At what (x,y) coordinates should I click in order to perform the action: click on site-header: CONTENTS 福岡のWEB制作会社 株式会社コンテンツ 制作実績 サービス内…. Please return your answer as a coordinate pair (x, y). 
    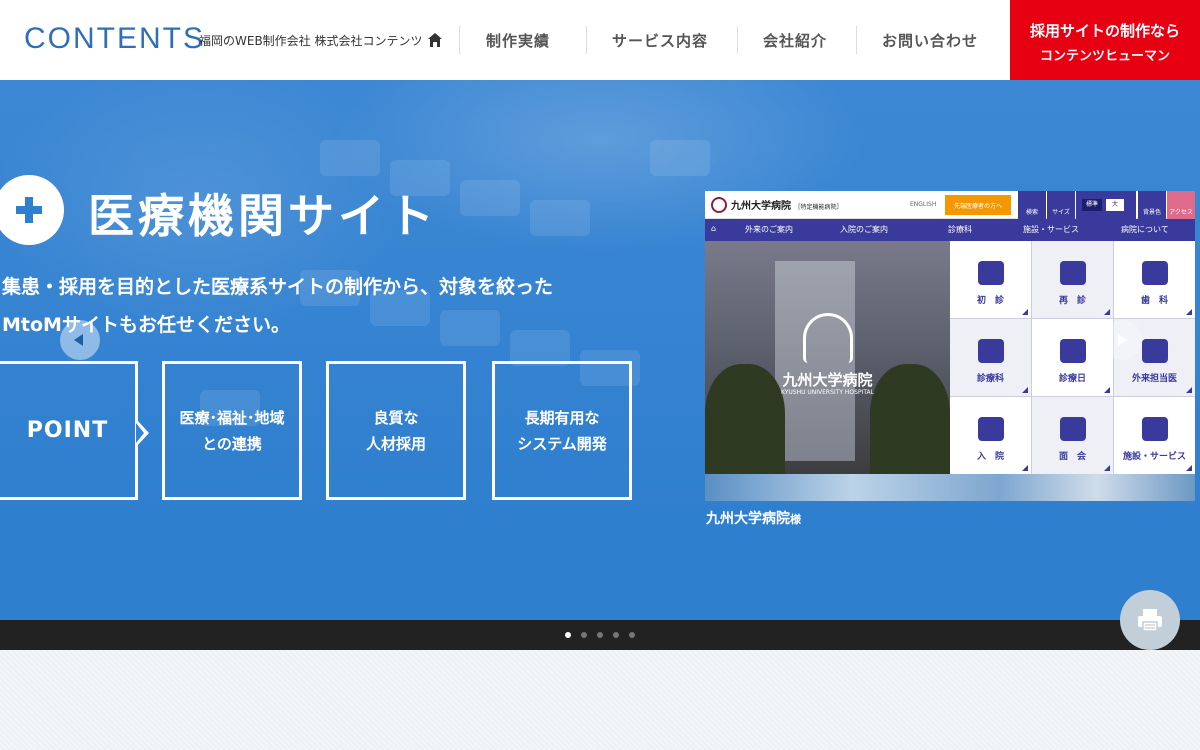
    Looking at the image, I should click on (600, 40).